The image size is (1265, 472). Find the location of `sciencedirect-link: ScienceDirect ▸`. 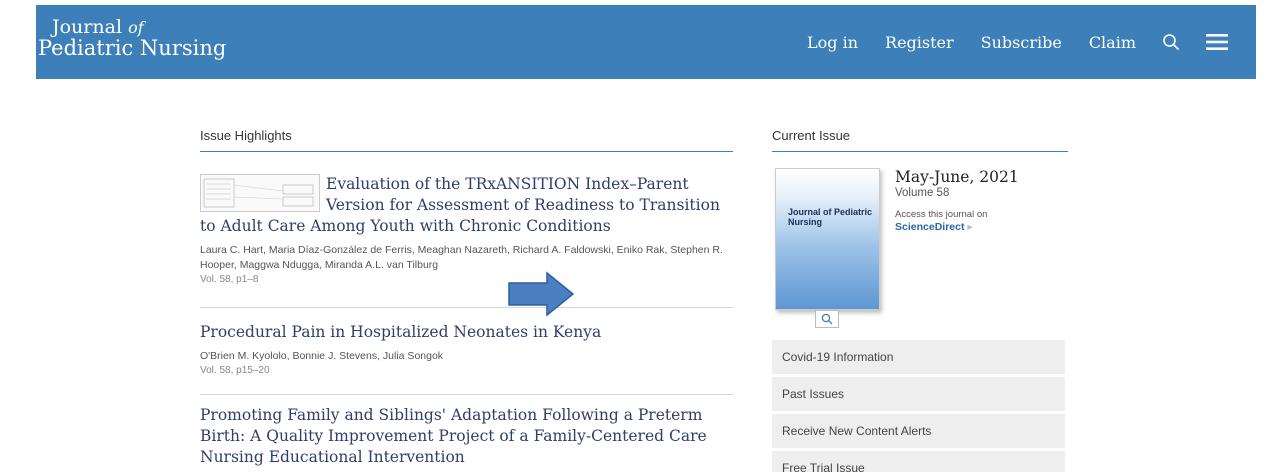

sciencedirect-link: ScienceDirect ▸ is located at coordinates (934, 227).